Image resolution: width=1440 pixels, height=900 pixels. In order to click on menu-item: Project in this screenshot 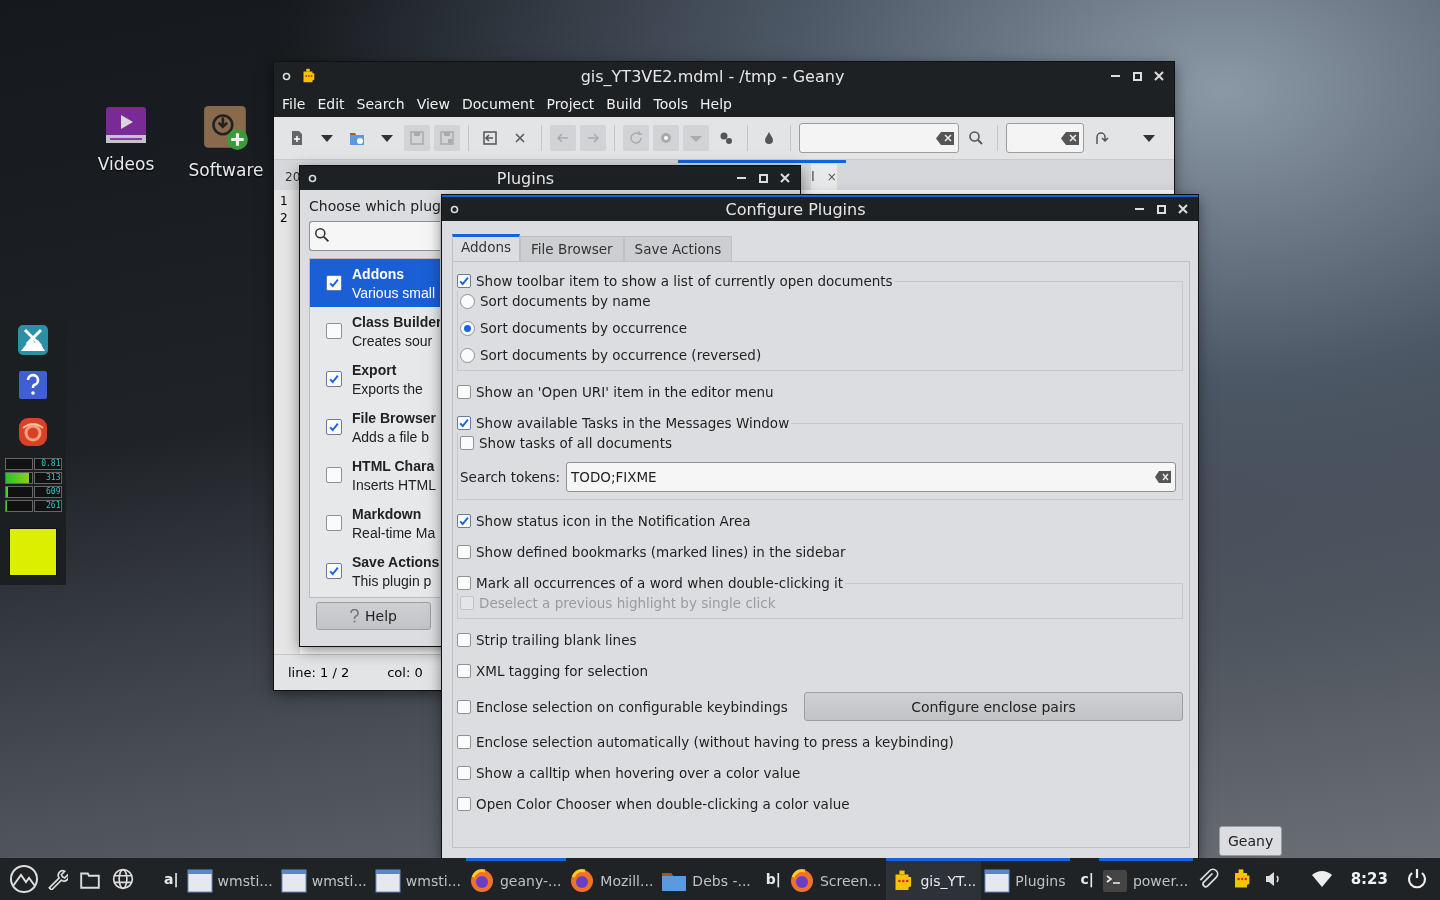, I will do `click(570, 103)`.